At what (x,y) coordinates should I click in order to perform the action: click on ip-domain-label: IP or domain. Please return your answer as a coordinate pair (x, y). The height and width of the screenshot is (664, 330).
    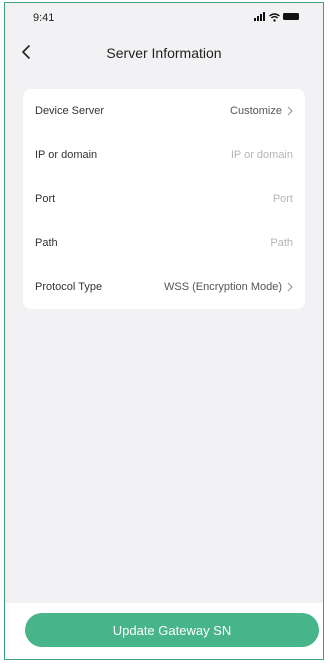
    Looking at the image, I should click on (66, 155).